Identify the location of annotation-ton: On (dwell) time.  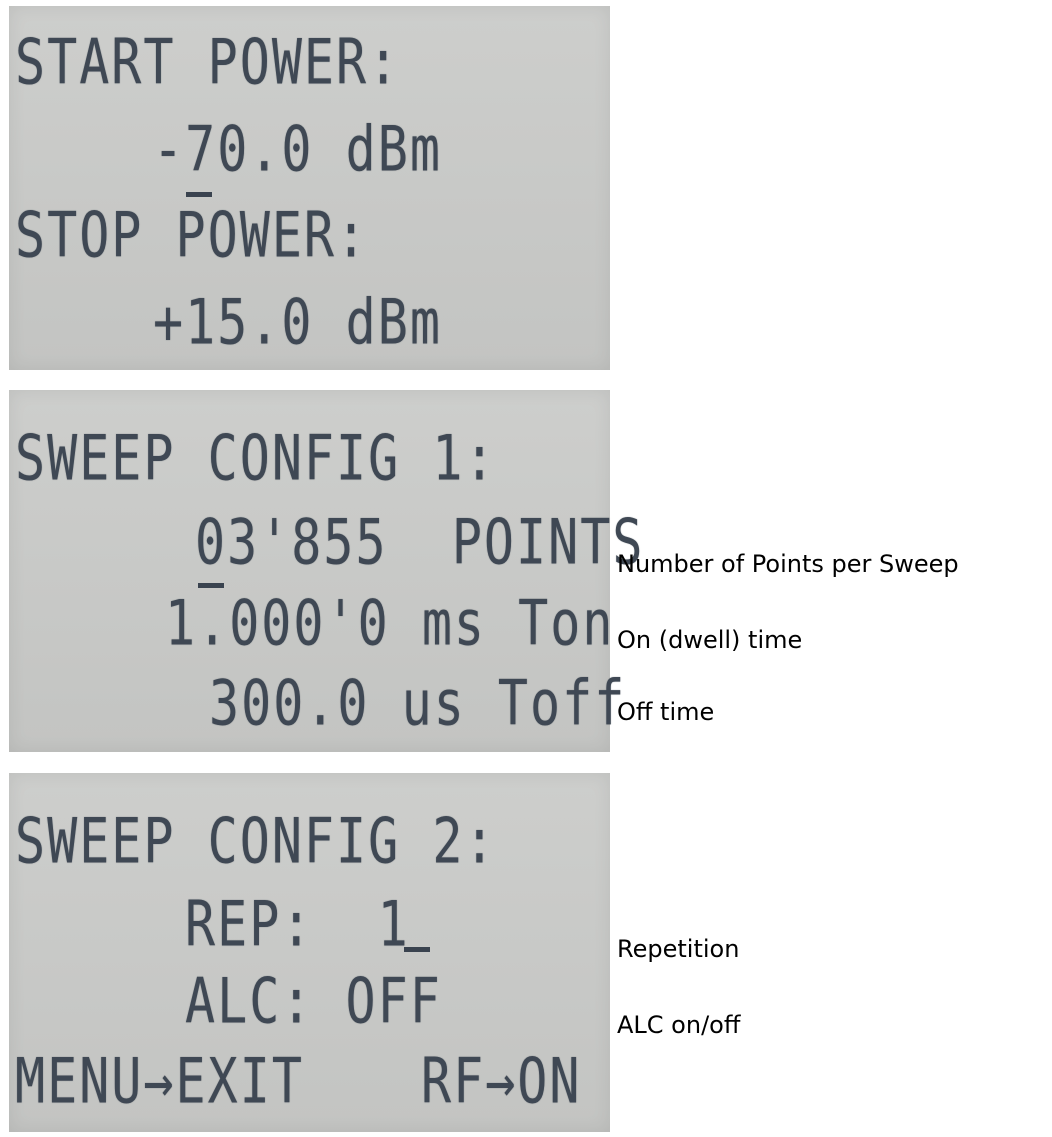
(710, 640).